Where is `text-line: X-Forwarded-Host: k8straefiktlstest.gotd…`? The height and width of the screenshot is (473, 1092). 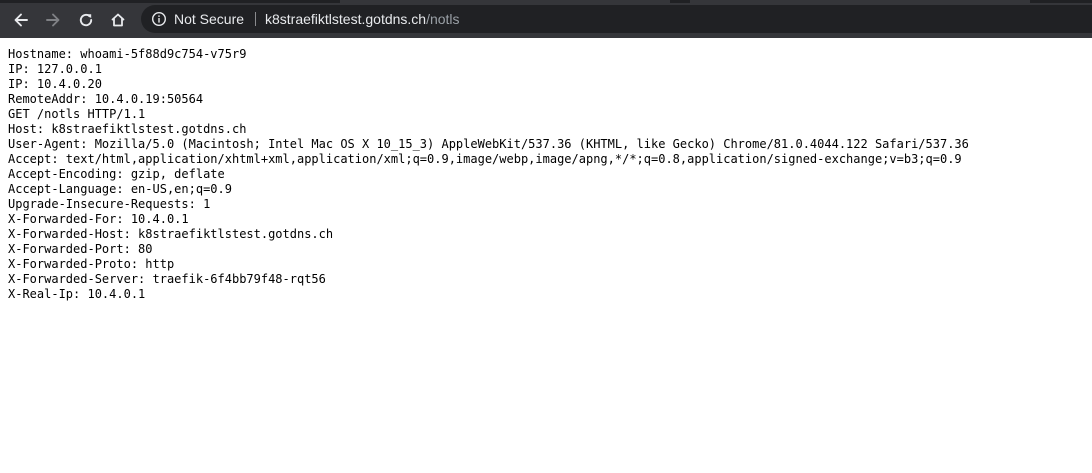
text-line: X-Forwarded-Host: k8straefiktlstest.gotd… is located at coordinates (171, 234).